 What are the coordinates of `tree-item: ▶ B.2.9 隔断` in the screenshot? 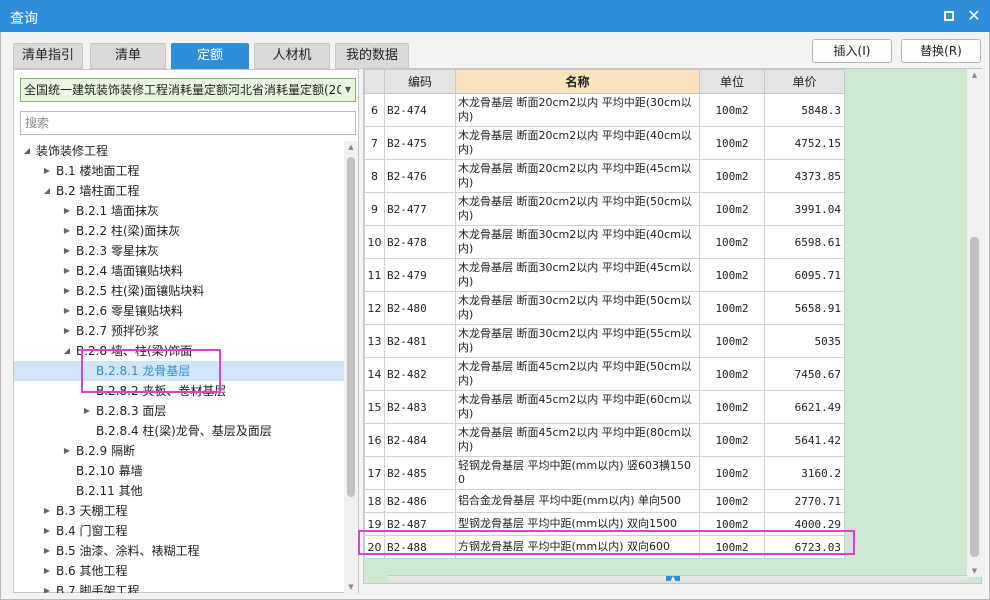 It's located at (179, 451).